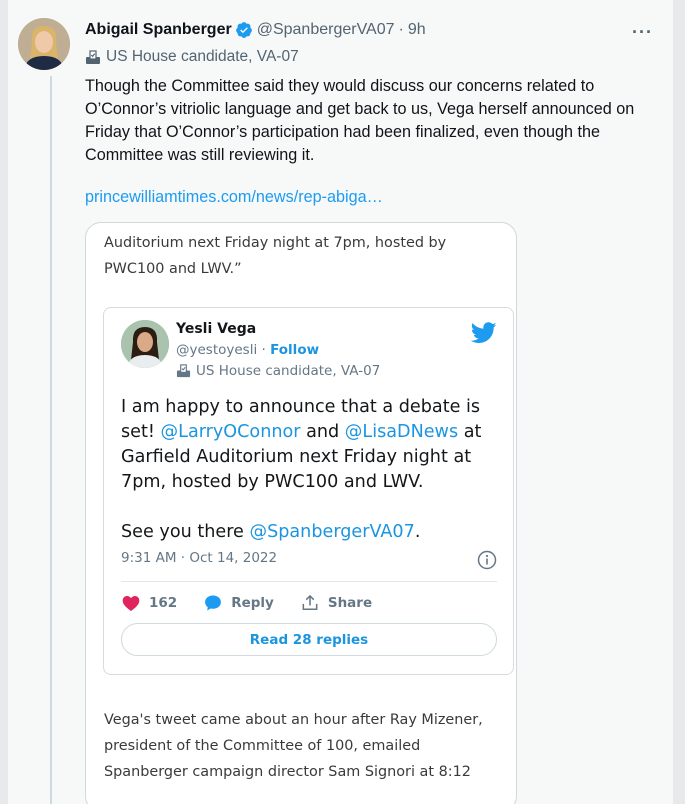  Describe the element at coordinates (158, 30) in the screenshot. I see `author-name: Abigail Spanberger` at that location.